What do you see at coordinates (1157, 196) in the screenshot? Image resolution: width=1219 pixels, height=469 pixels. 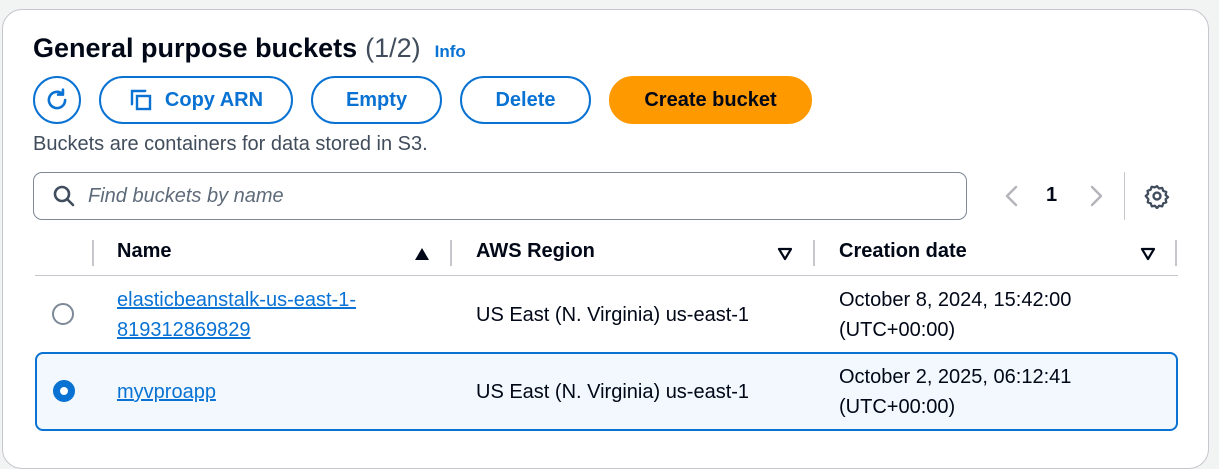 I see `gear-icon` at bounding box center [1157, 196].